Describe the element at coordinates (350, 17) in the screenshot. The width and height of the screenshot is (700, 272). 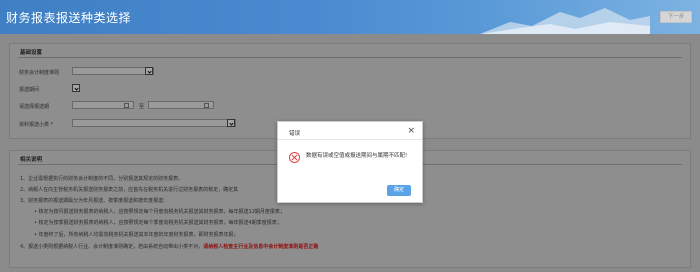
I see `header-bar: 财务报表报送种类选择 下一步` at that location.